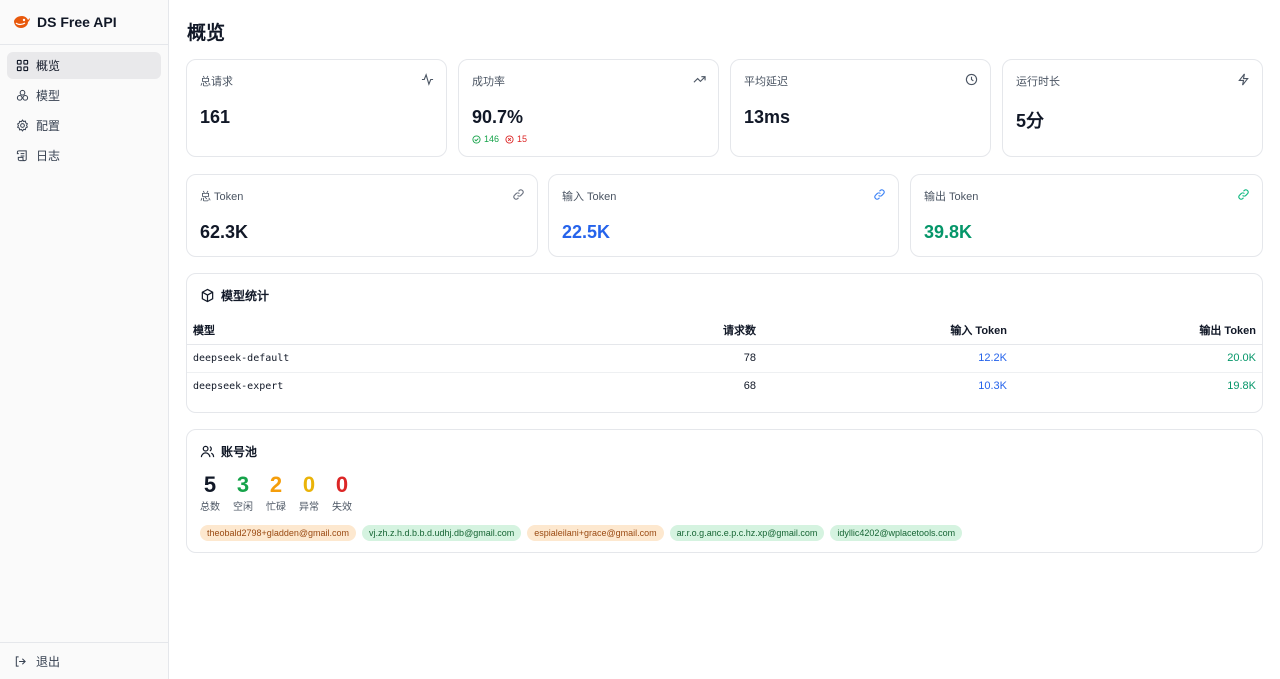  Describe the element at coordinates (22, 95) in the screenshot. I see `boxes-icon` at that location.